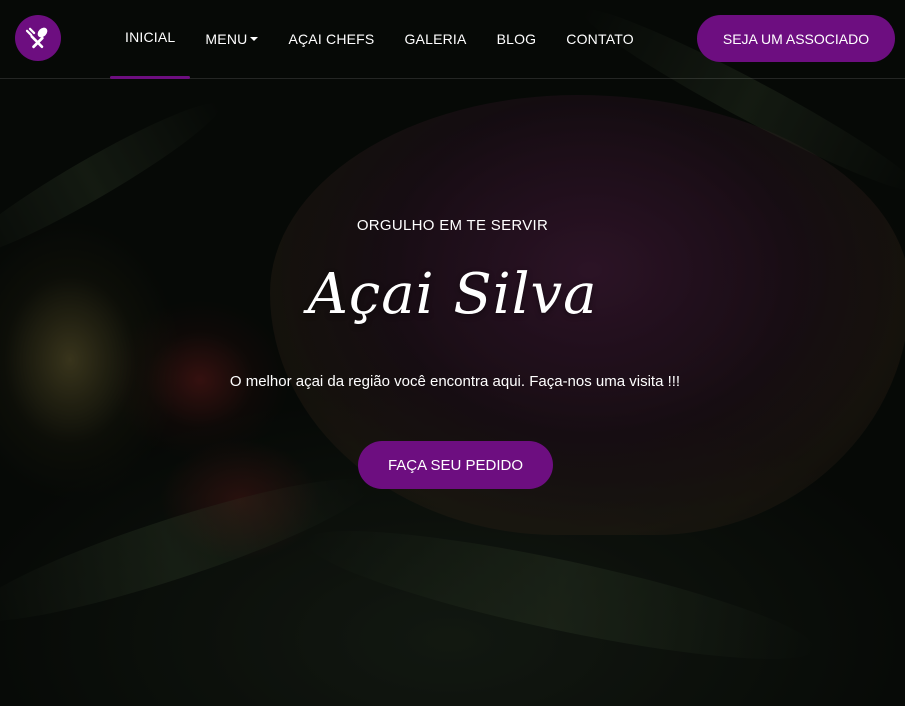 The height and width of the screenshot is (706, 905). Describe the element at coordinates (452, 225) in the screenshot. I see `hero-eyebrow: ORGULHO EM TE SERVIR` at that location.